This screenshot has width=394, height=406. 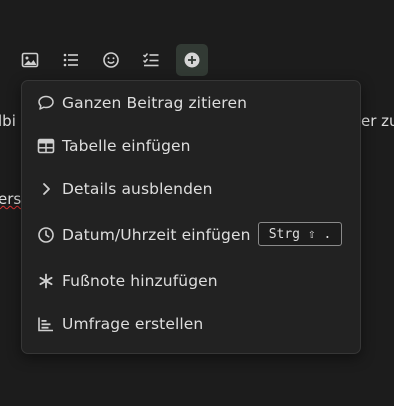 I want to click on menu-item-label: Tabelle einfügen, so click(x=126, y=146).